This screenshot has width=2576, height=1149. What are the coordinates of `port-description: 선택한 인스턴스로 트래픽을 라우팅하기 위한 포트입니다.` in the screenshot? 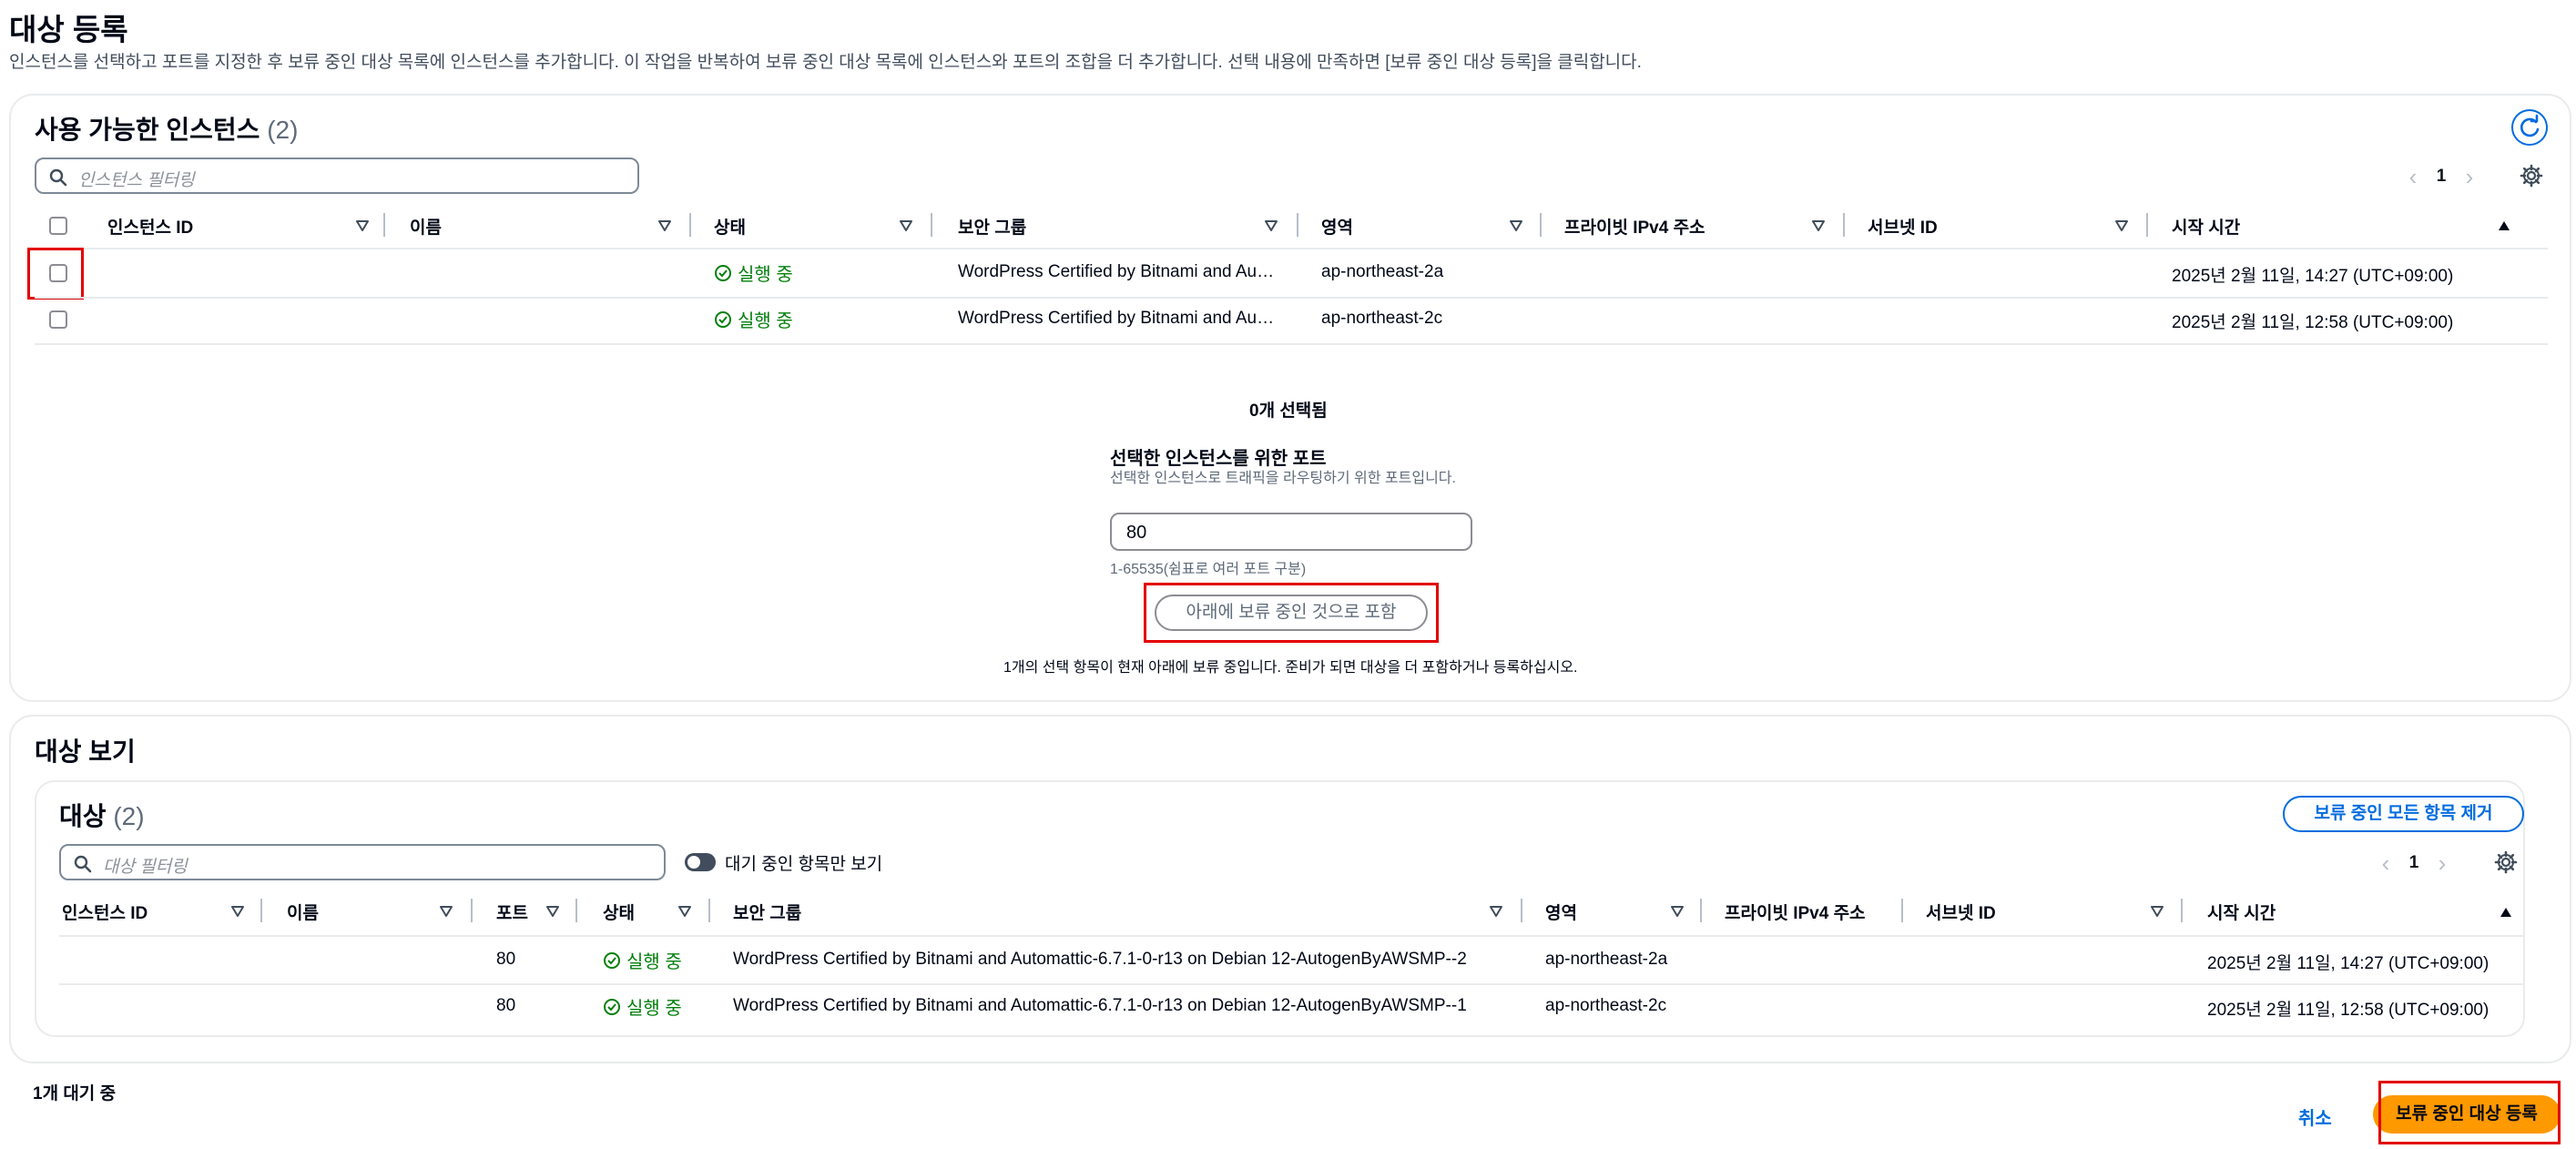 It's located at (1283, 479).